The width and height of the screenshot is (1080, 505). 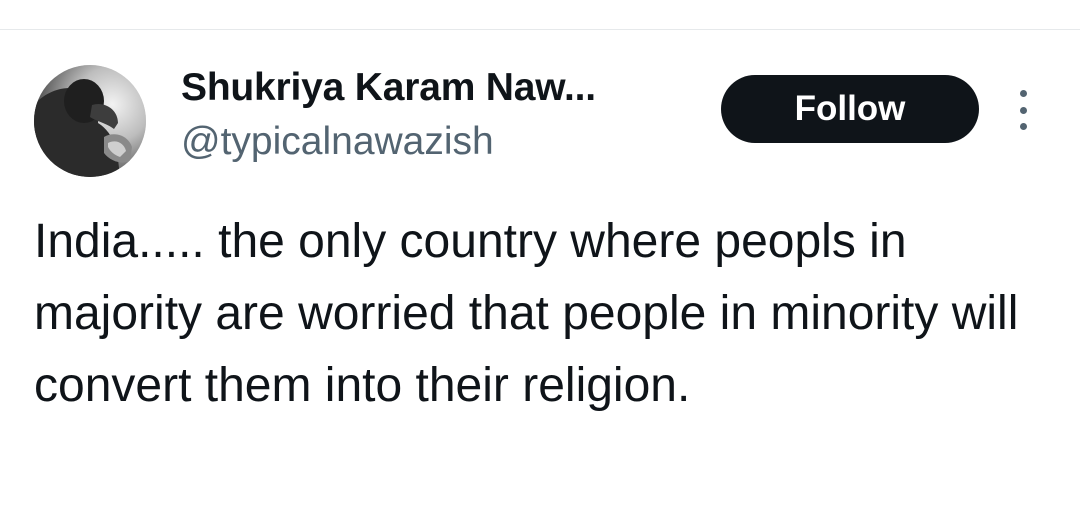 What do you see at coordinates (337, 142) in the screenshot?
I see `author-handle: @typicalnawazish` at bounding box center [337, 142].